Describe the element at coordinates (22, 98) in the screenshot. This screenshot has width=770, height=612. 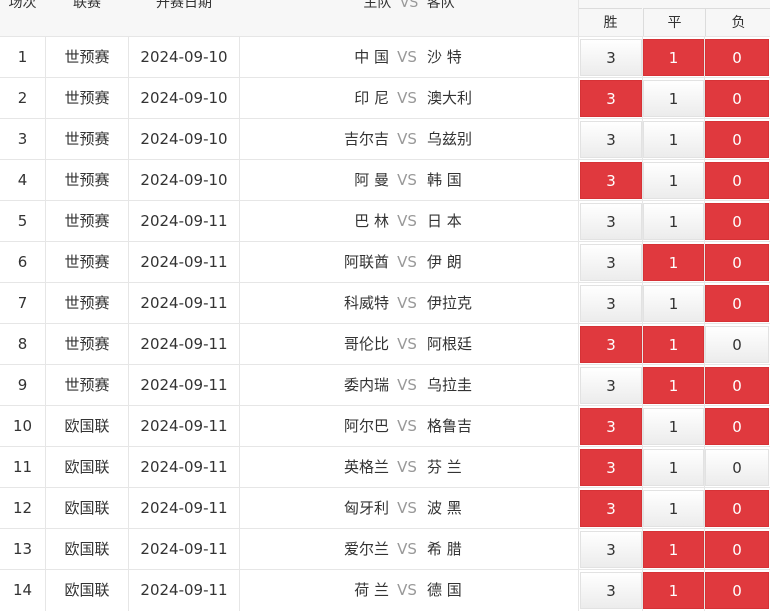
I see `match-no: 2` at that location.